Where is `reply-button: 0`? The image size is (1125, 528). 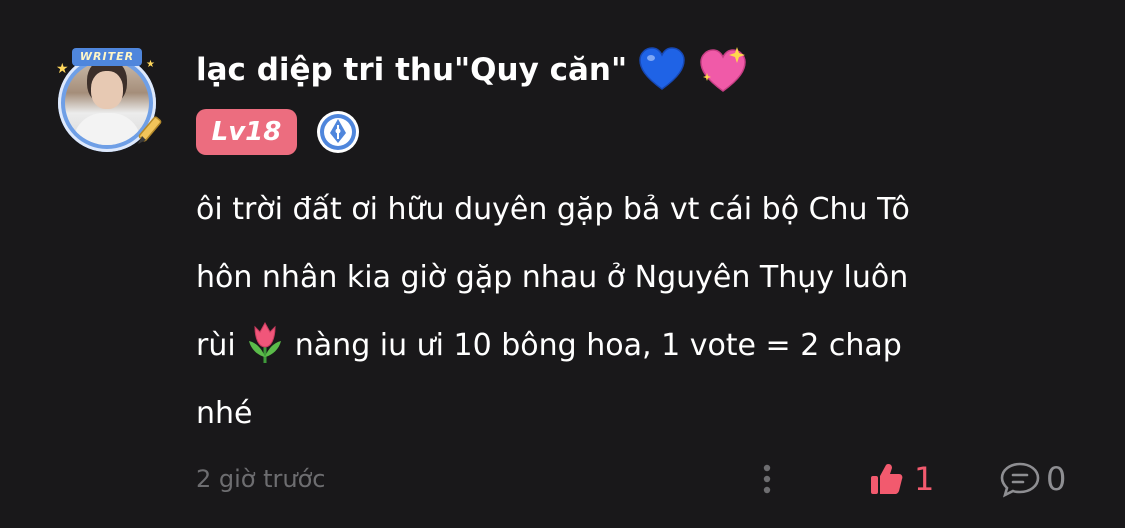 reply-button: 0 is located at coordinates (1032, 479).